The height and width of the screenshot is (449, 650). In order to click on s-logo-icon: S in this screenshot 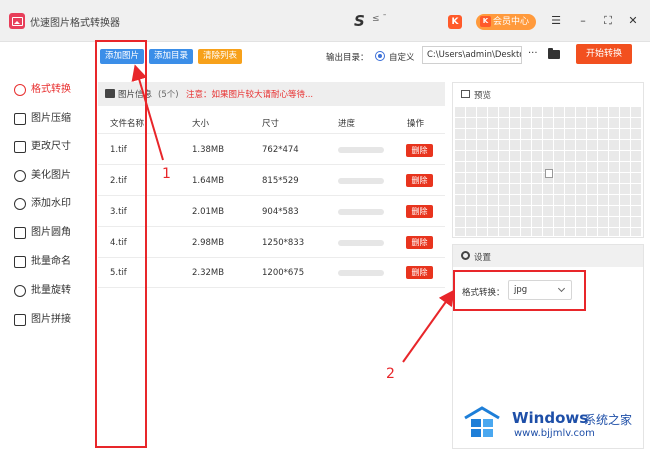, I will do `click(359, 21)`.